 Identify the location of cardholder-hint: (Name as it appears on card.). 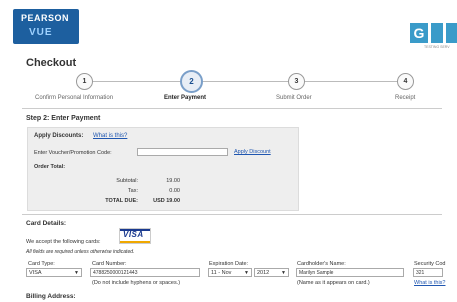
(333, 283).